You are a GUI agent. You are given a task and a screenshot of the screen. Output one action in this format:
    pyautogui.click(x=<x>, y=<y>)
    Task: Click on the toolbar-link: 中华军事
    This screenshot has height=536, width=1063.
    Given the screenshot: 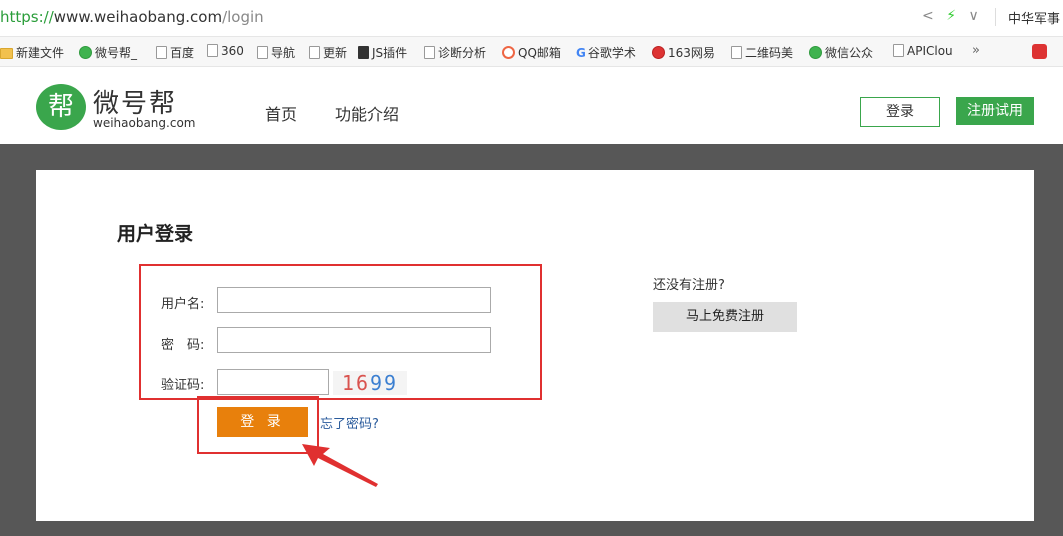 What is the action you would take?
    pyautogui.click(x=1034, y=17)
    